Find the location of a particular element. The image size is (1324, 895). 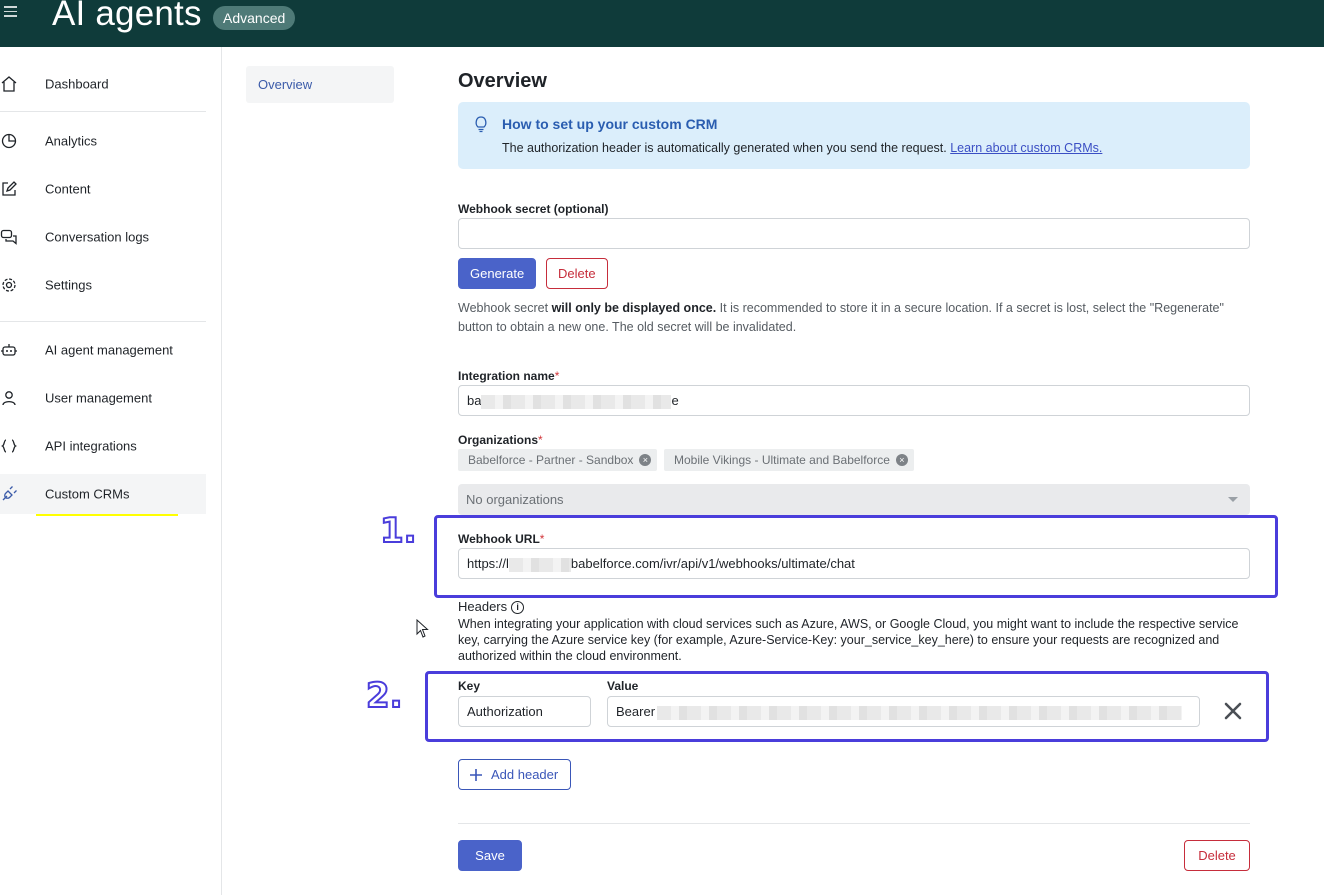

sidebar-item-ai-agent-management: AI agent management is located at coordinates (103, 350).